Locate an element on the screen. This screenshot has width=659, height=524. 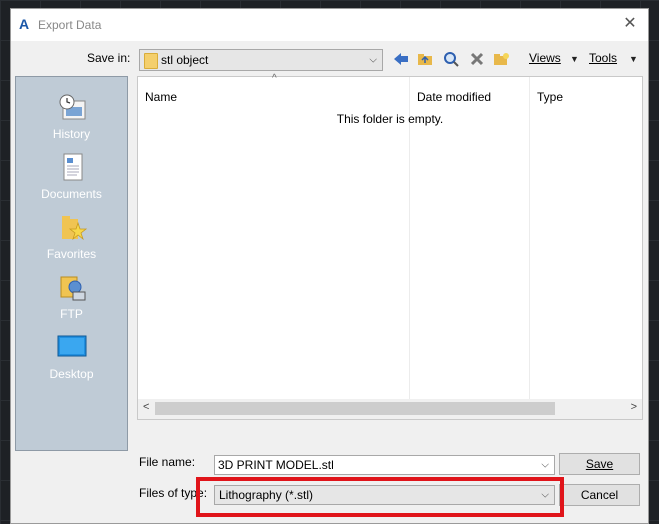
new-folder-button is located at coordinates (501, 59).